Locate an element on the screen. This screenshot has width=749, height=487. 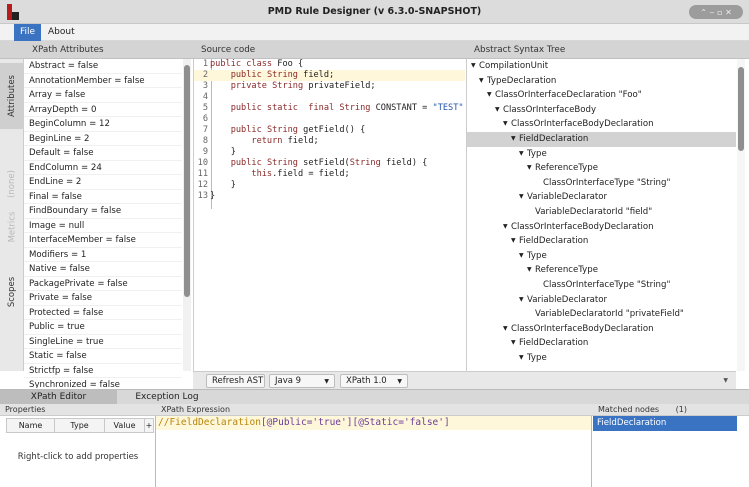
attribute-row: Synchronized = false is located at coordinates (103, 383).